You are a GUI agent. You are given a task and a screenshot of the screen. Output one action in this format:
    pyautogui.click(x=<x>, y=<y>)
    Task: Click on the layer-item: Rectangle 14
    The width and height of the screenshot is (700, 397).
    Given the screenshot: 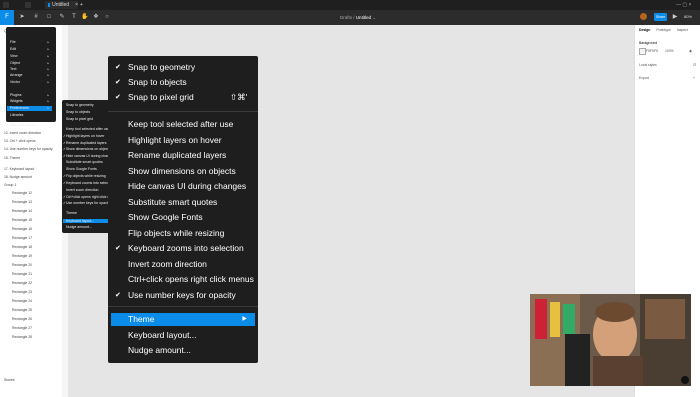 What is the action you would take?
    pyautogui.click(x=22, y=211)
    